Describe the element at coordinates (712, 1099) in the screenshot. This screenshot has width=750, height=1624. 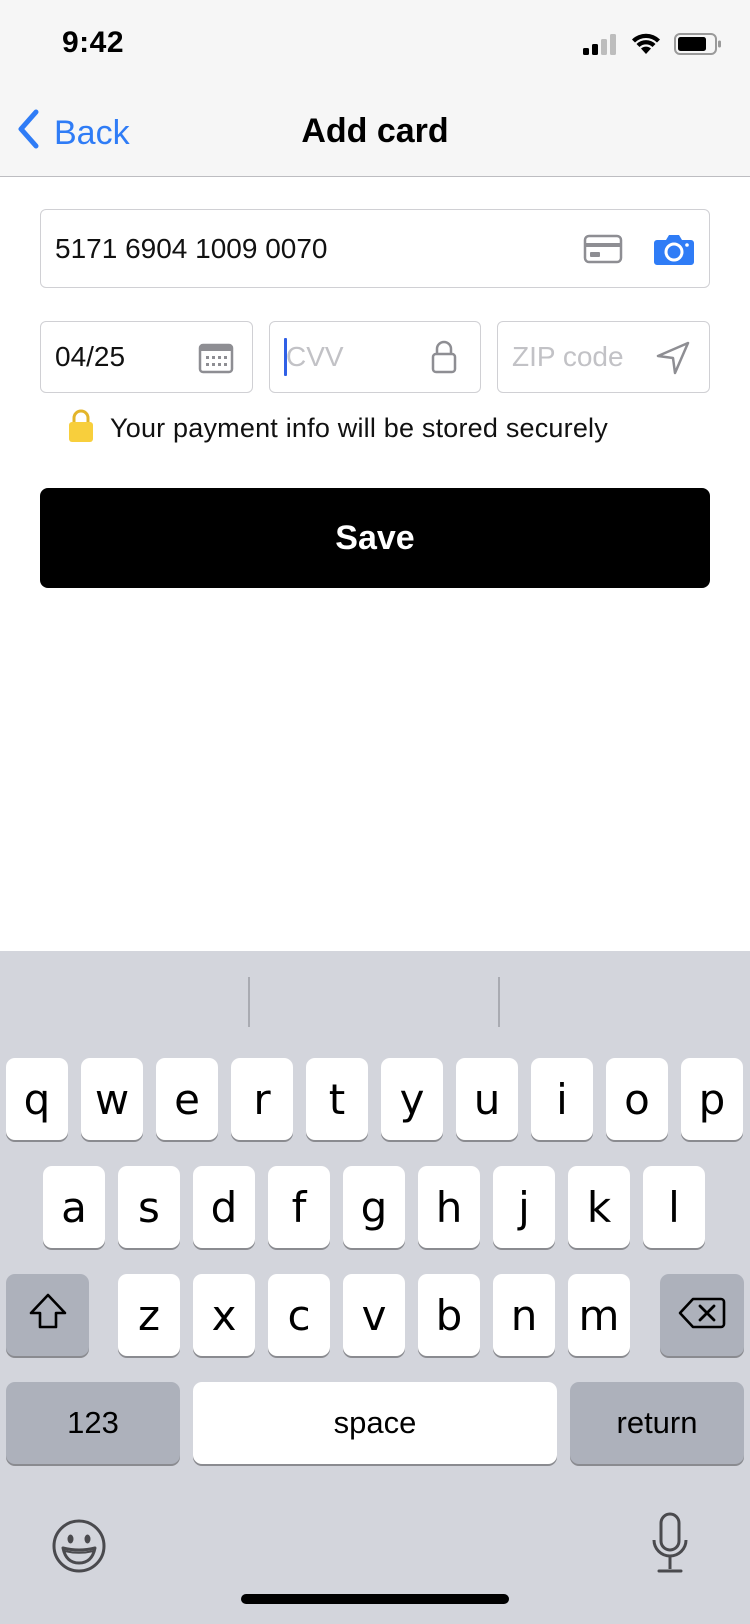
I see `key-p: p` at that location.